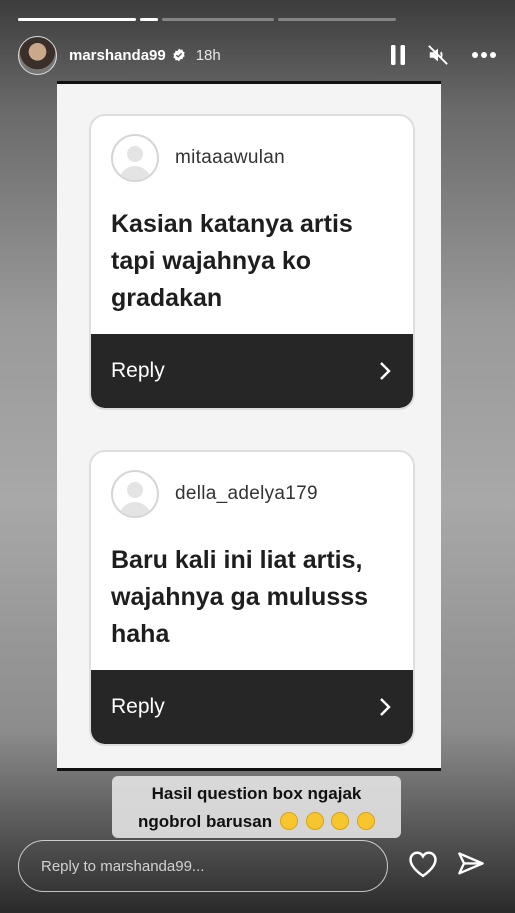  Describe the element at coordinates (366, 821) in the screenshot. I see `face-with-hand-over-mouth-icon` at that location.